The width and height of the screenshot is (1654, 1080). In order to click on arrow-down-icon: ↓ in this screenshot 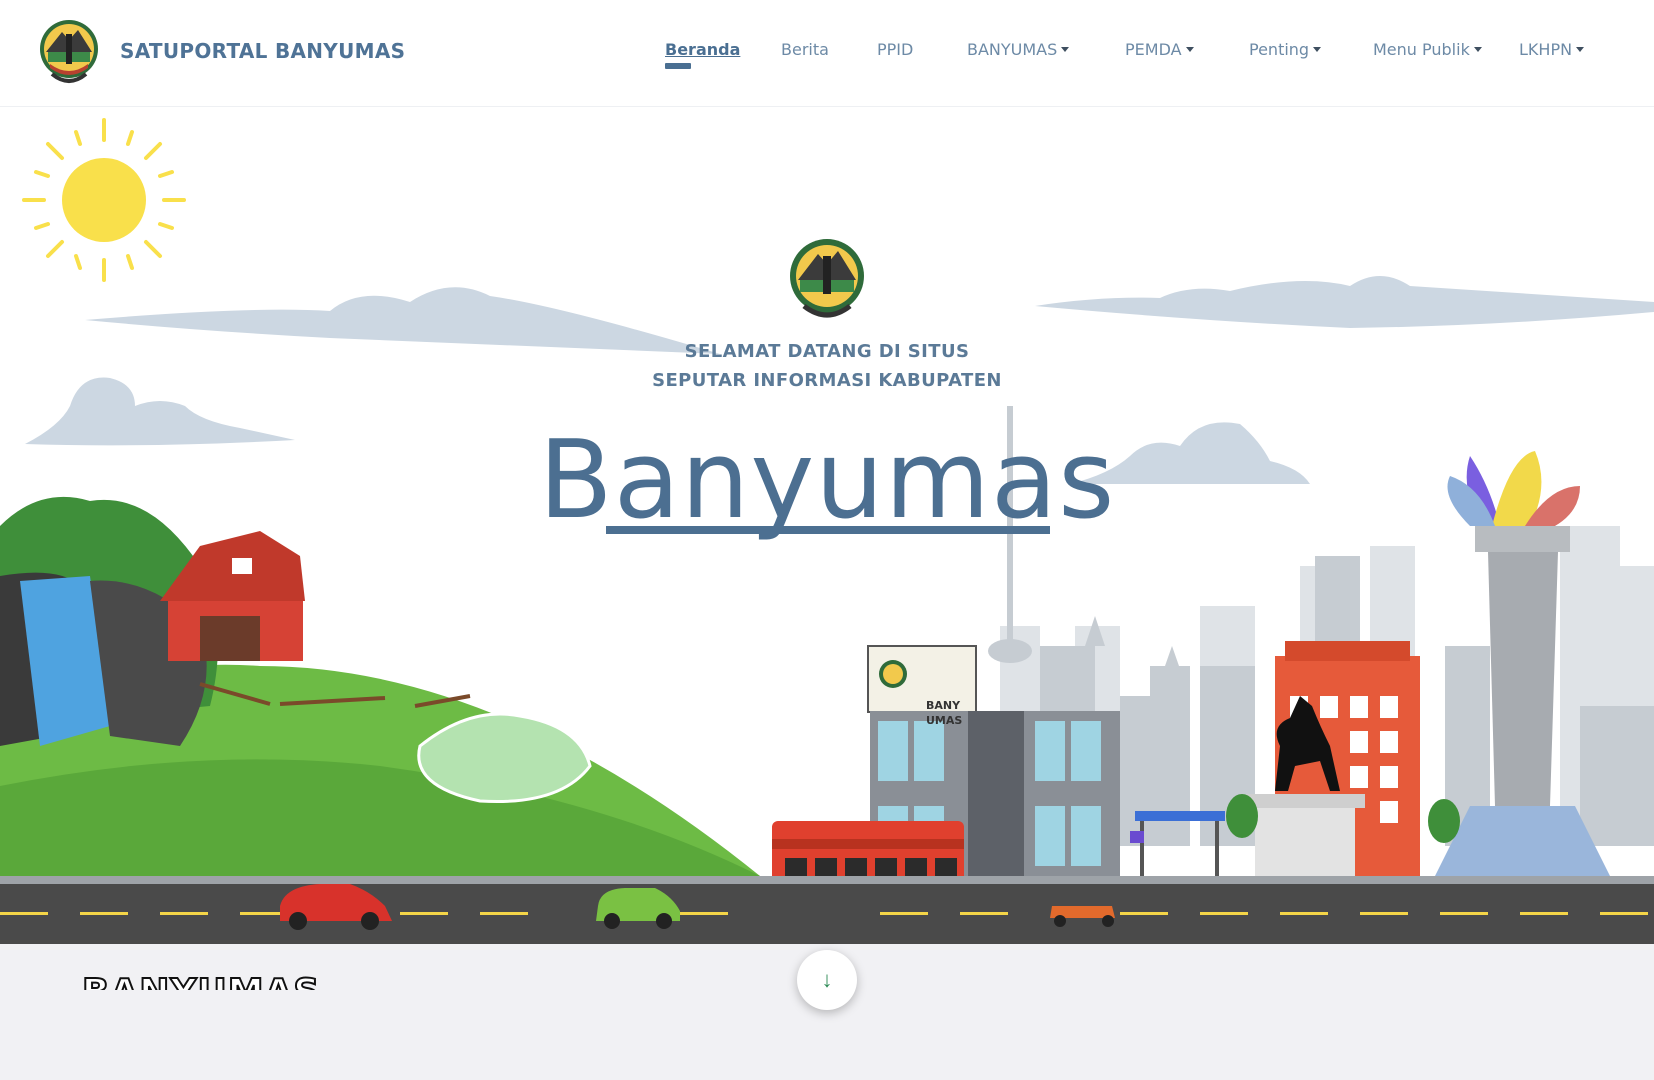, I will do `click(827, 979)`.